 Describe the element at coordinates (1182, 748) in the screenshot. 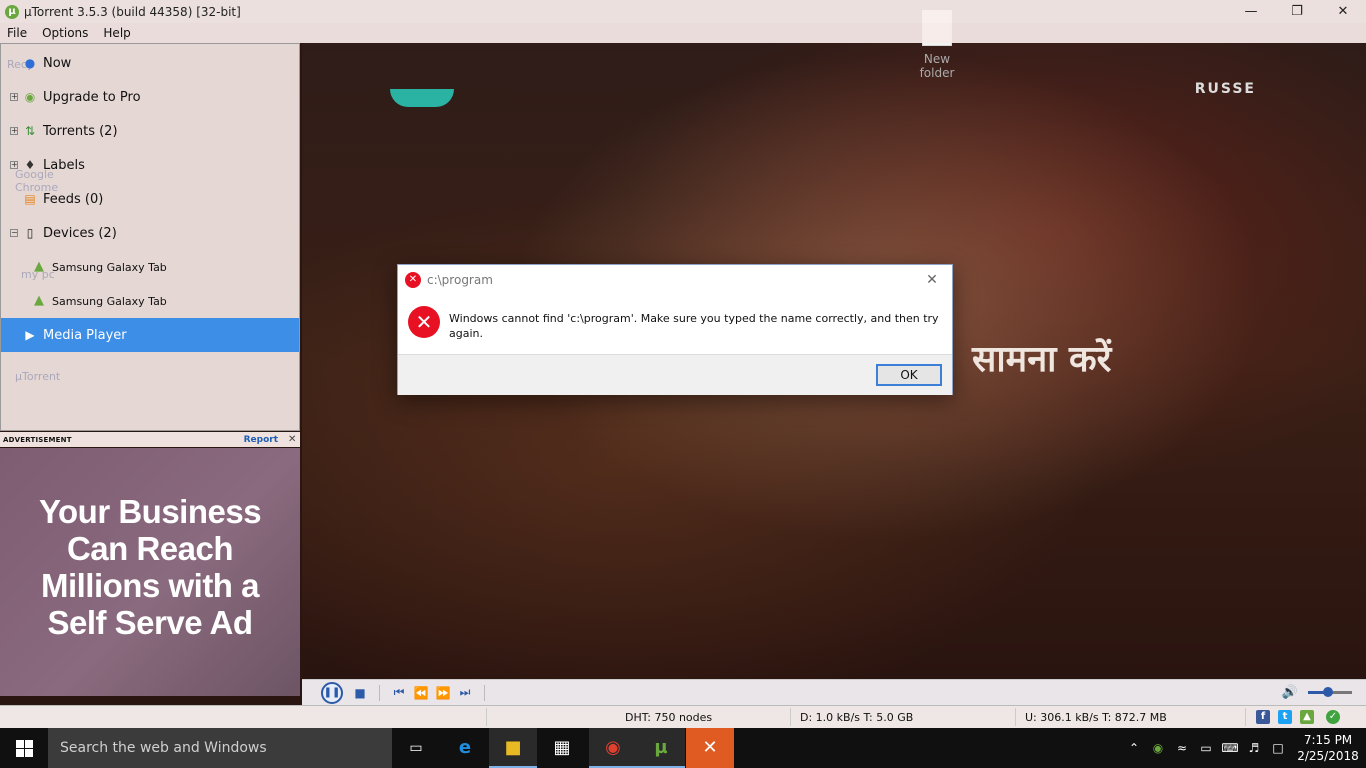

I see `wifi-icon: ≈` at that location.